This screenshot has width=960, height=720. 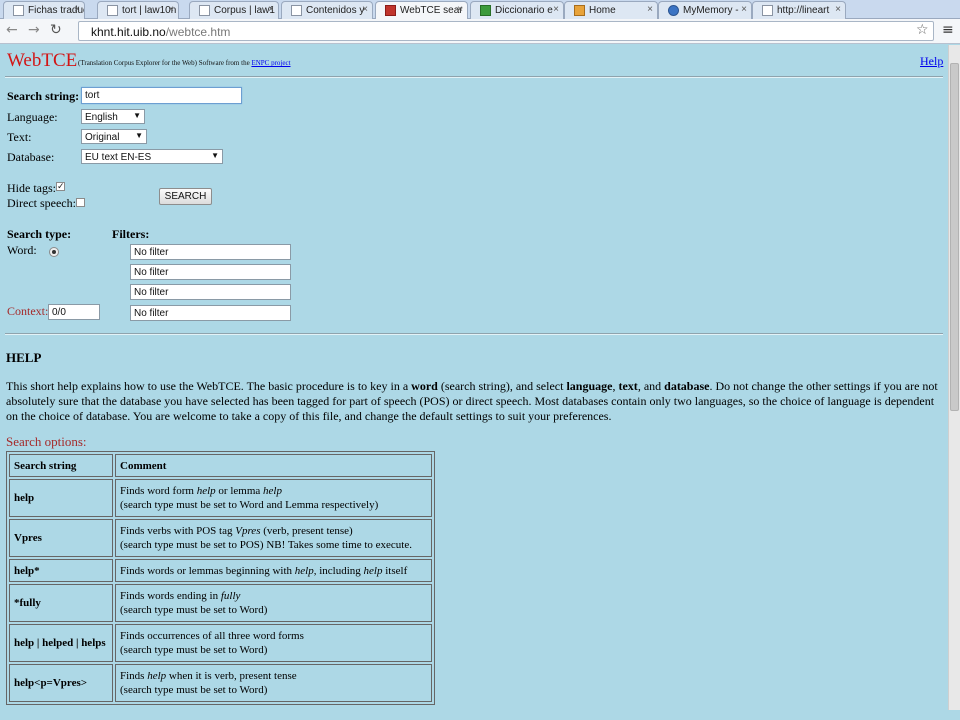 I want to click on reload-icon: ↻, so click(x=56, y=30).